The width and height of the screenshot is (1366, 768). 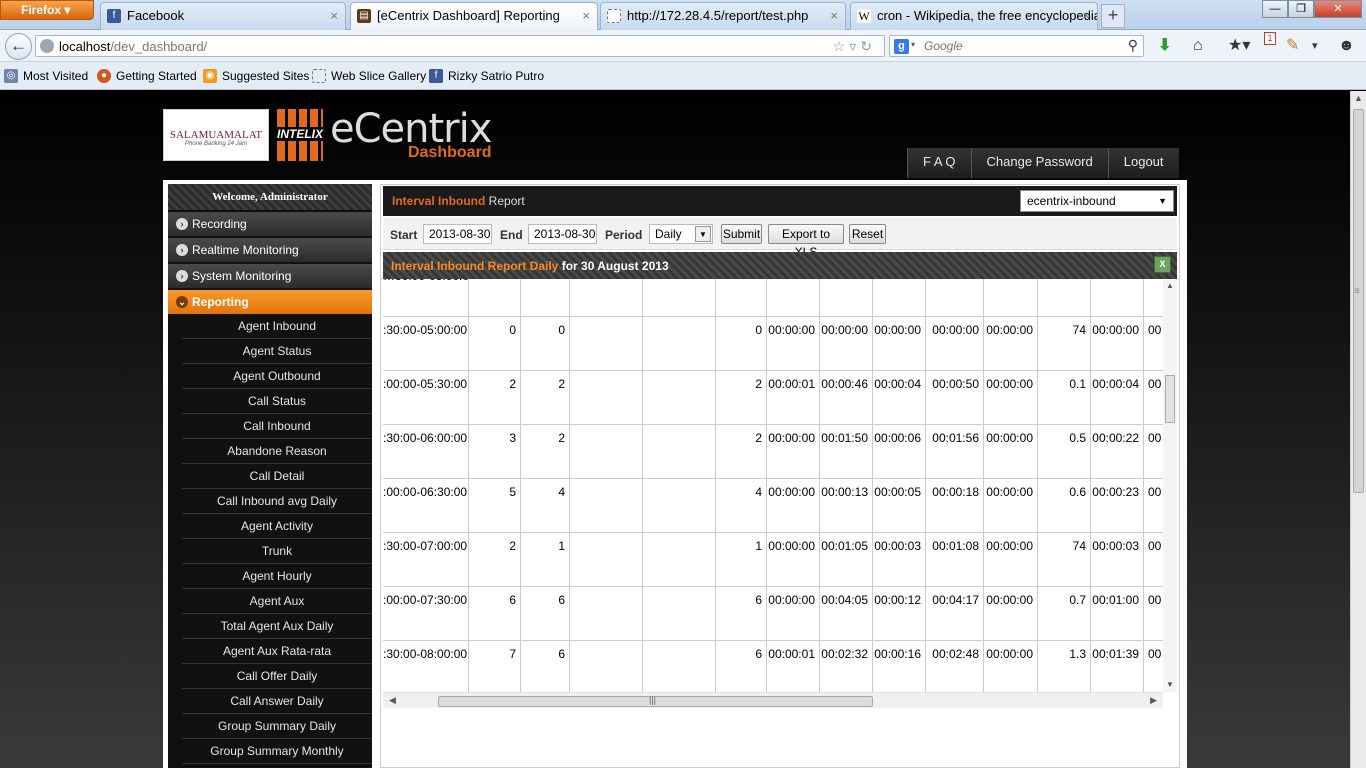 What do you see at coordinates (277, 376) in the screenshot?
I see `sidebar-item-report: Agent Outbound` at bounding box center [277, 376].